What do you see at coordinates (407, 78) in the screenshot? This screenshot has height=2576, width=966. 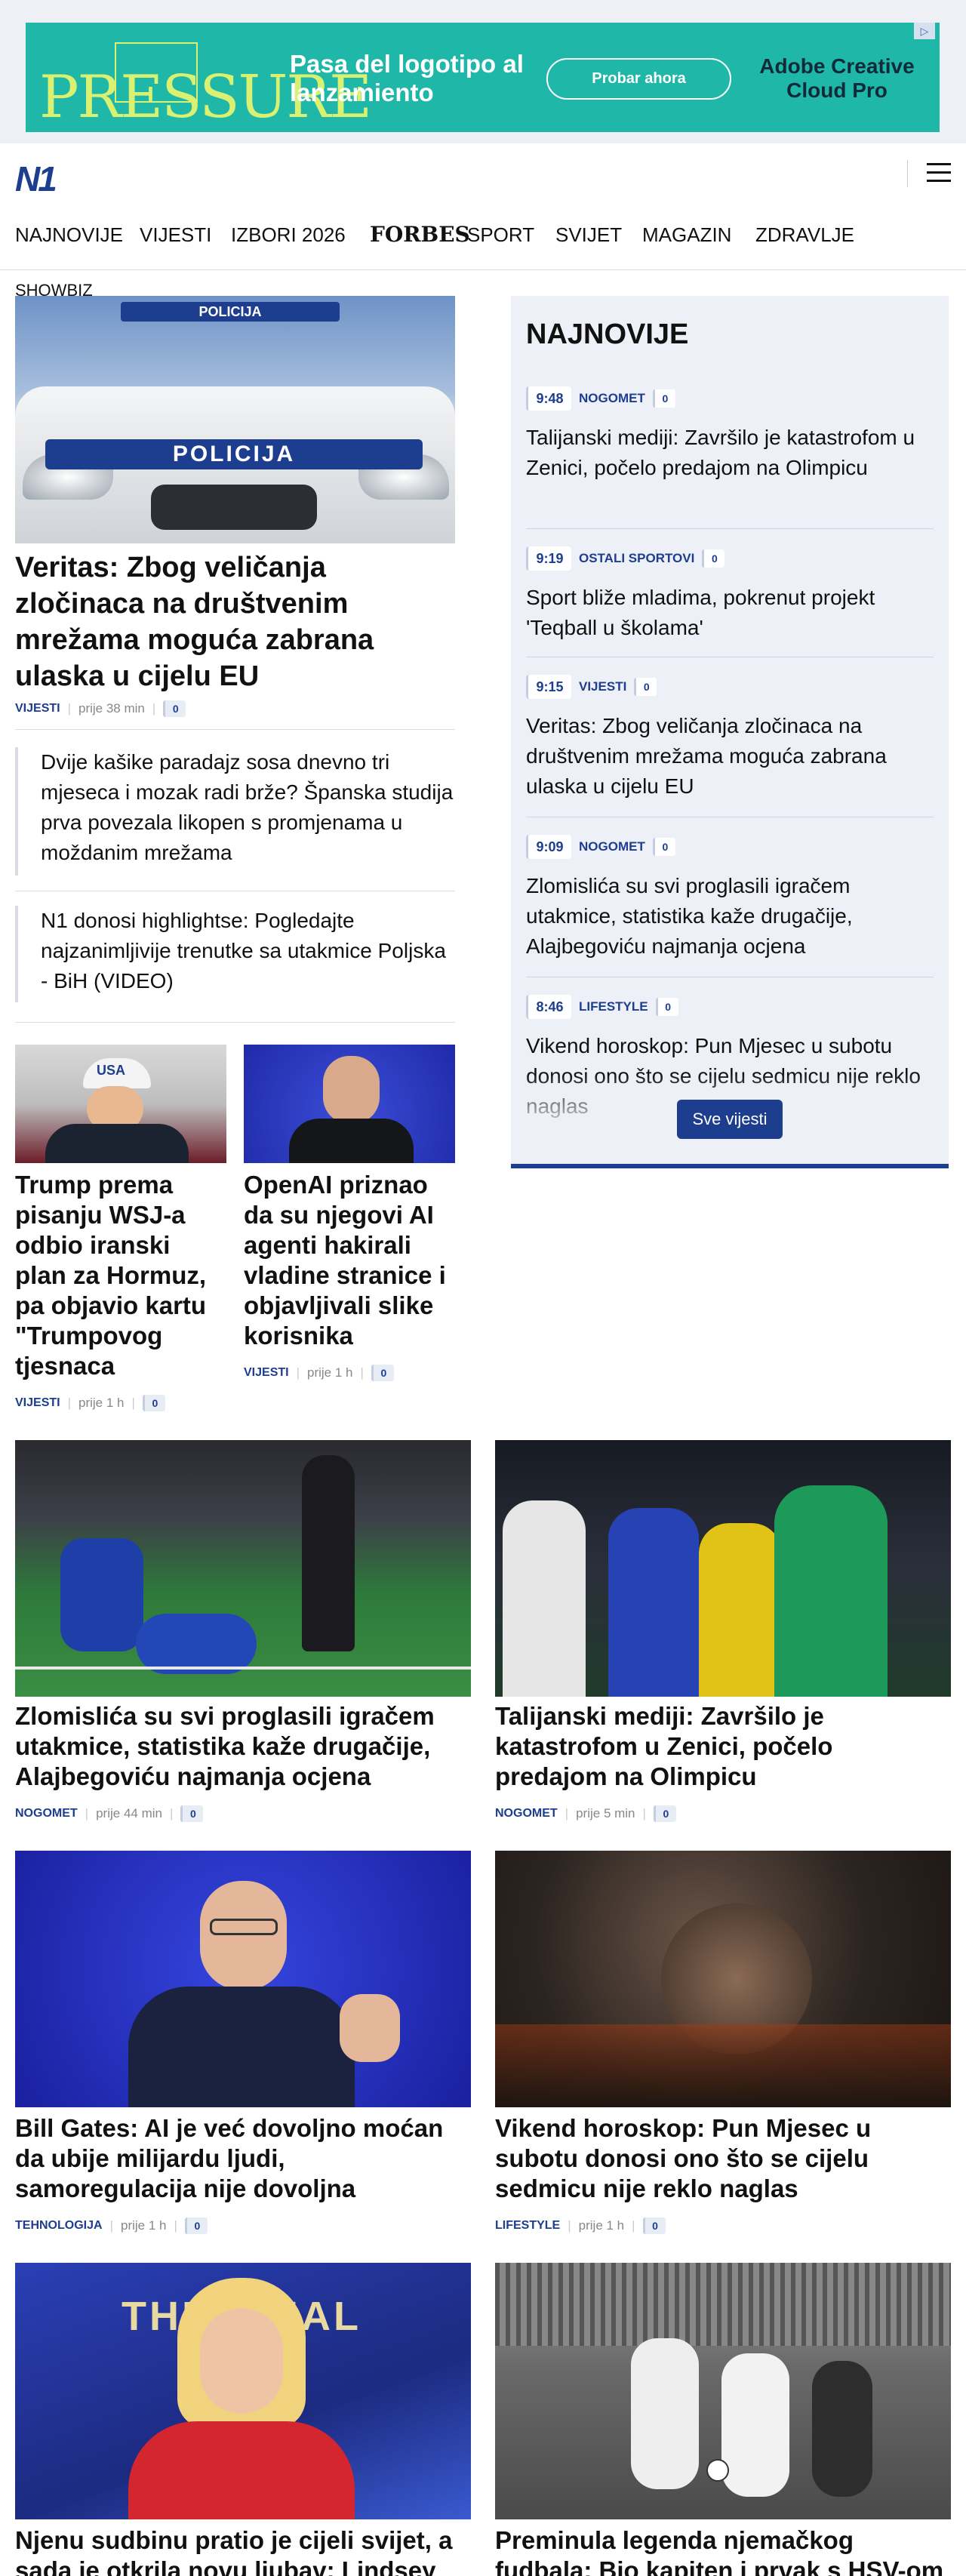 I see `ad-headline: Pasa del logotipo al lanzamiento` at bounding box center [407, 78].